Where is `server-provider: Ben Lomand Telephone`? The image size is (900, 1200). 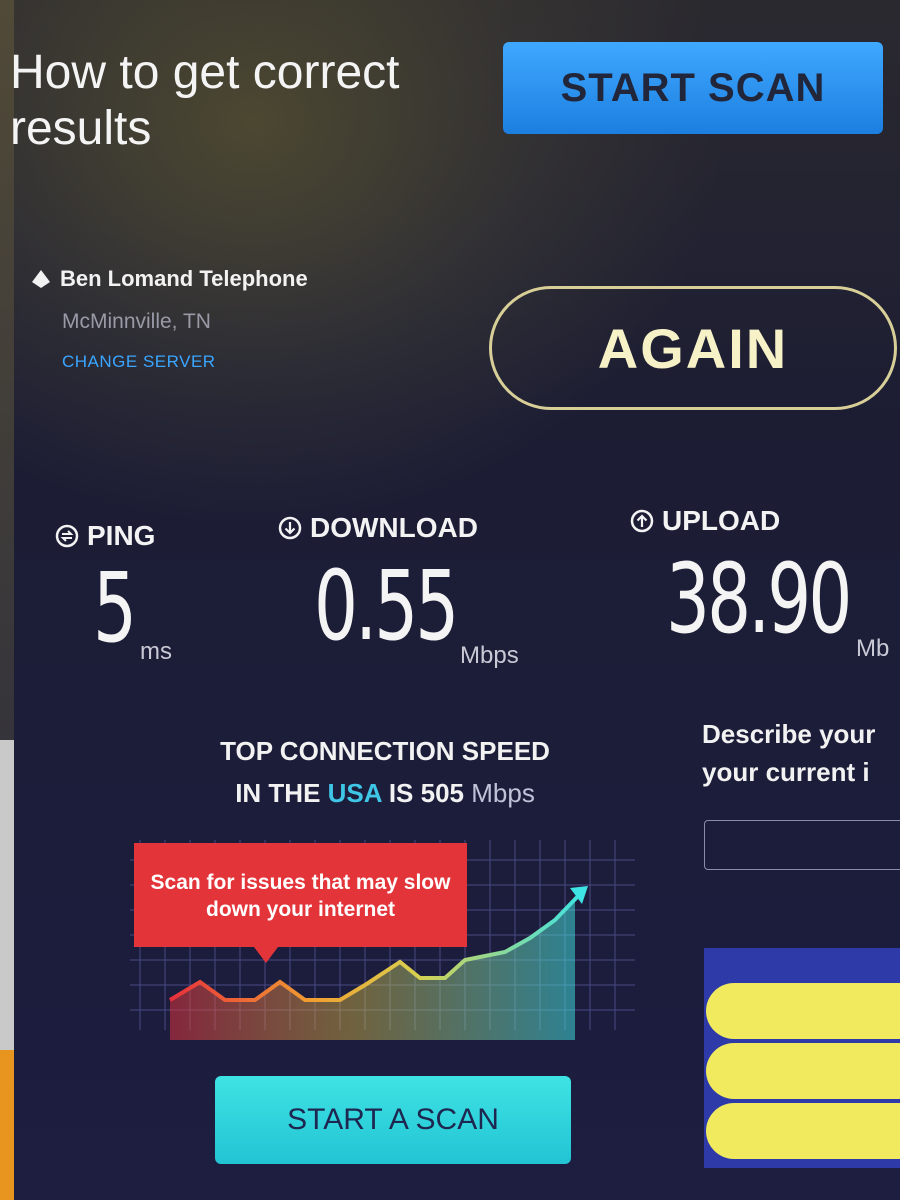 server-provider: Ben Lomand Telephone is located at coordinates (184, 278).